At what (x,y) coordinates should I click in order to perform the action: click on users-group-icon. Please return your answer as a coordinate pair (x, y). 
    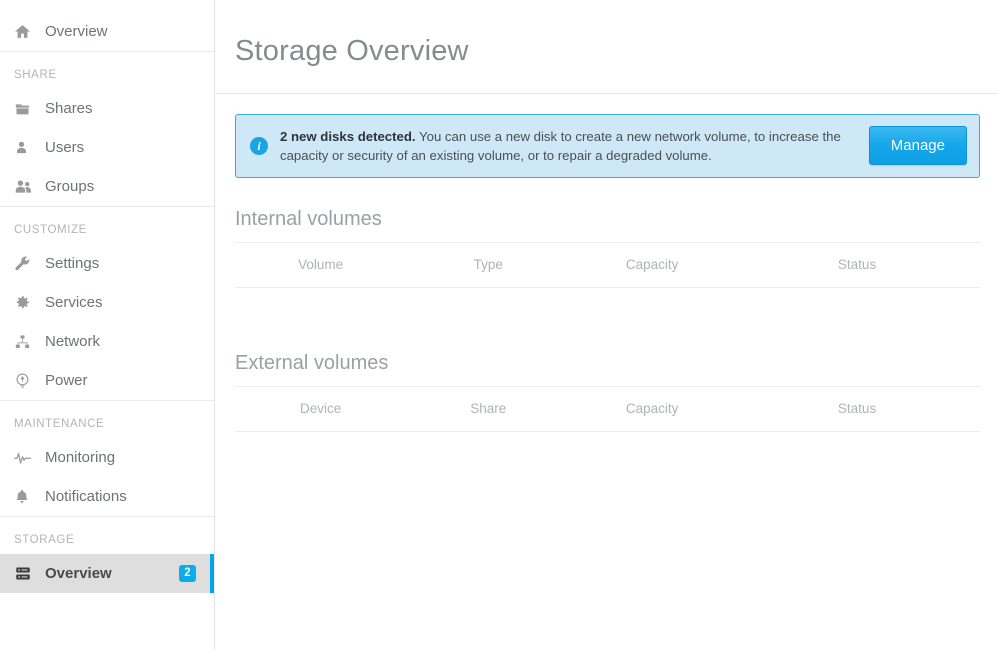
    Looking at the image, I should click on (27, 186).